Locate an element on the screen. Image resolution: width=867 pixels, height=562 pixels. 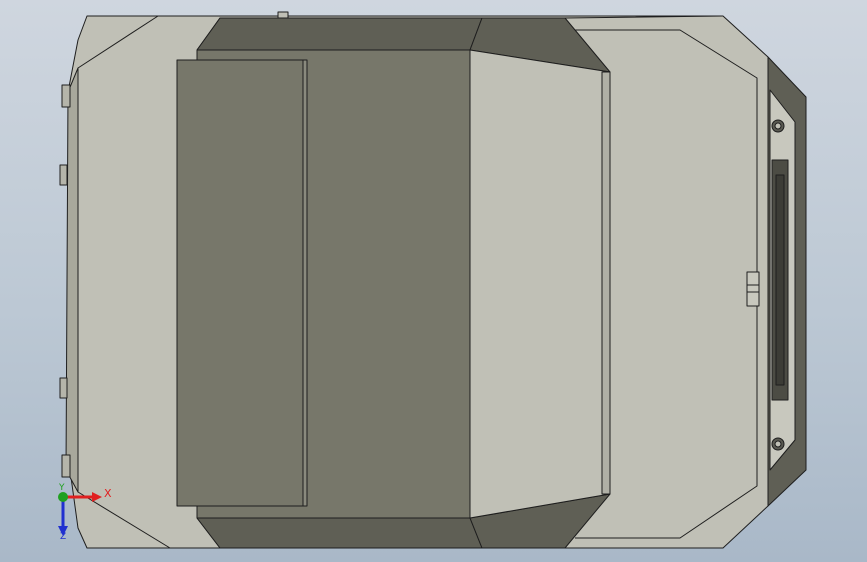
cover-plate-edge is located at coordinates (305, 283).